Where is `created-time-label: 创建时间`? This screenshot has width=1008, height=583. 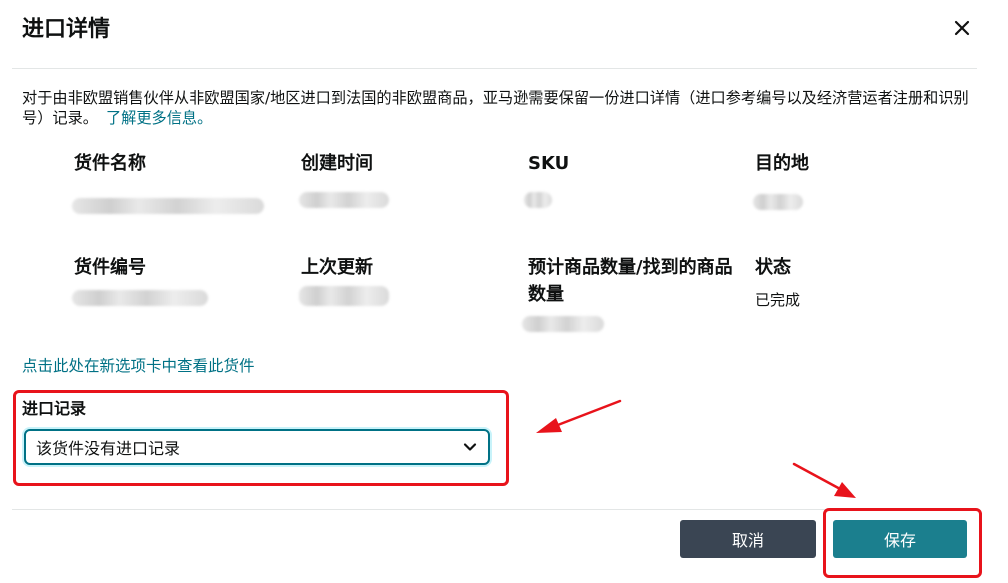 created-time-label: 创建时间 is located at coordinates (337, 163).